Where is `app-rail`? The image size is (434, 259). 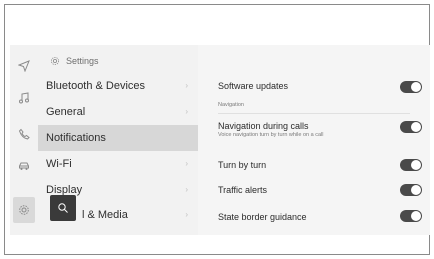
app-rail is located at coordinates (24, 140).